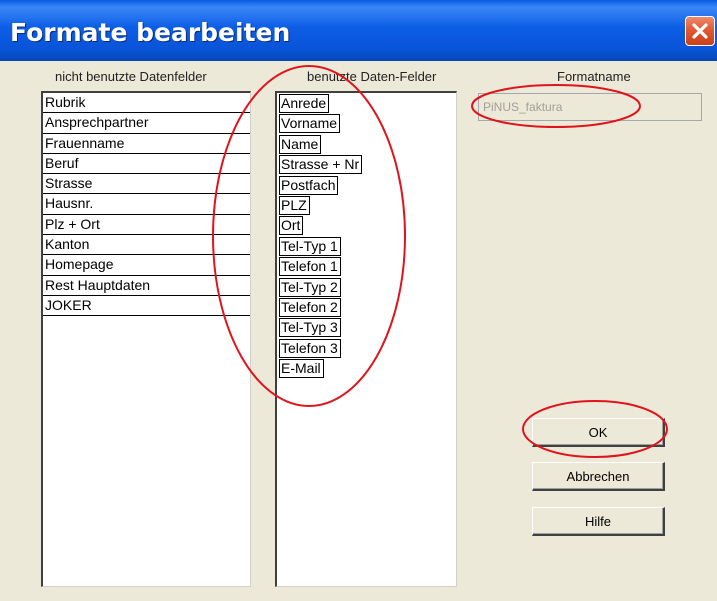 Image resolution: width=717 pixels, height=601 pixels. I want to click on close-x-icon, so click(700, 31).